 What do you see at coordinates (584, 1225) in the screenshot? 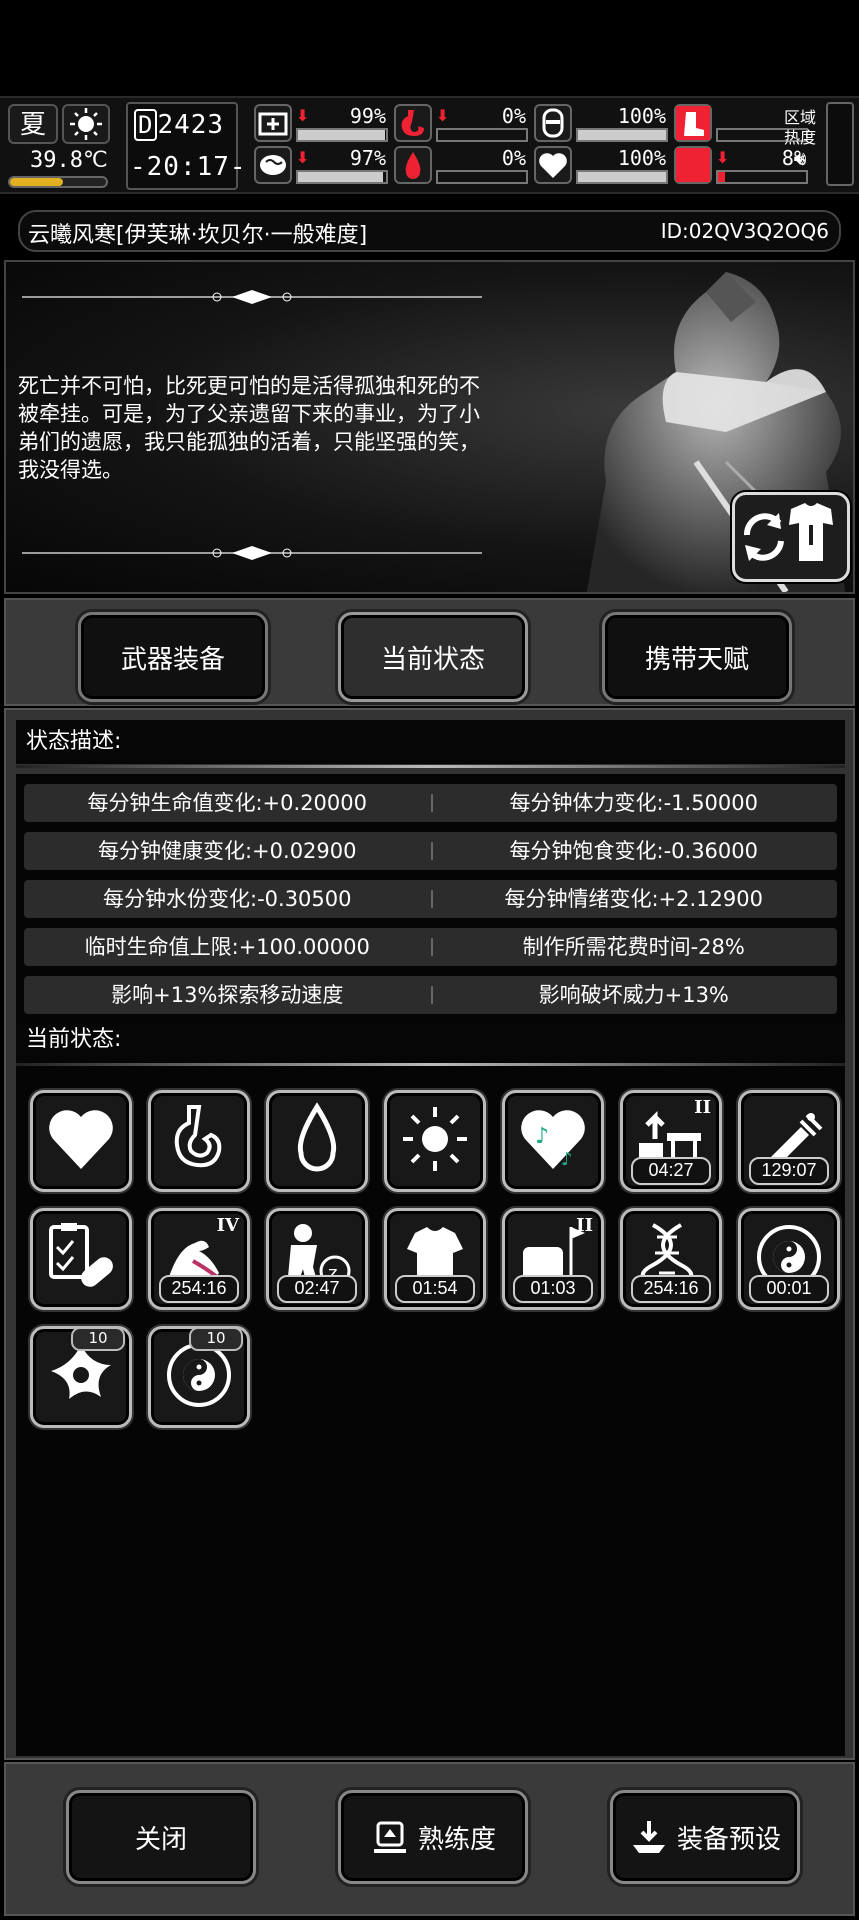
I see `buff-level: II` at bounding box center [584, 1225].